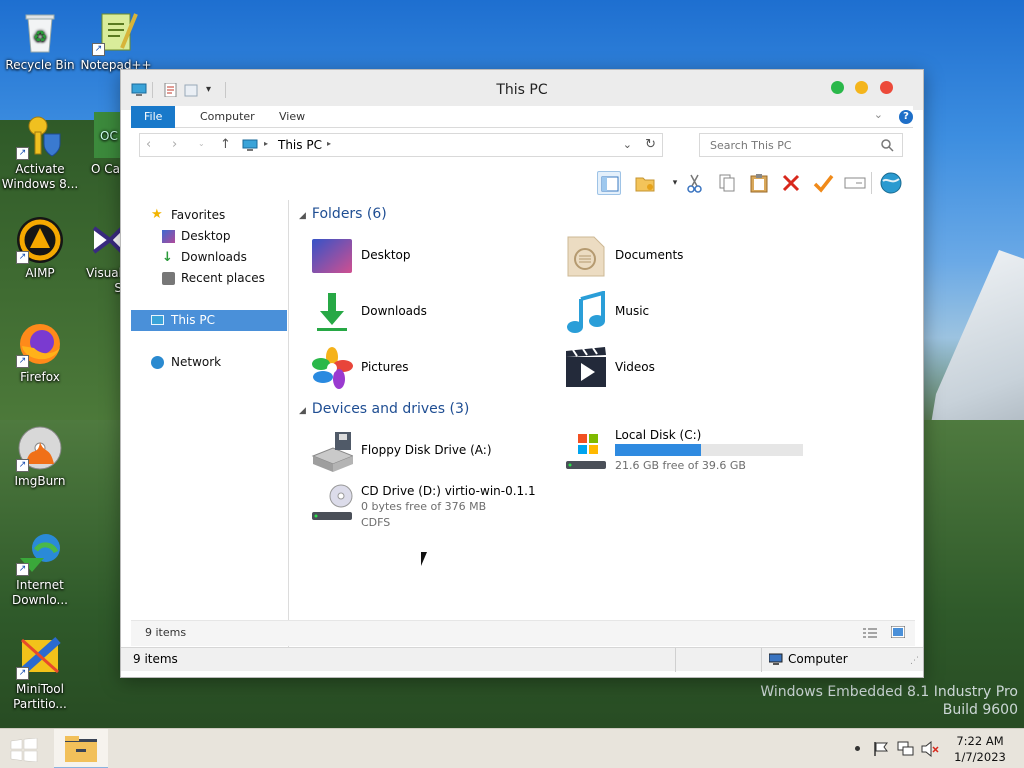 The height and width of the screenshot is (768, 1024). I want to click on watermark-edition: Windows Embedded 8.1 Industry Pro, so click(889, 692).